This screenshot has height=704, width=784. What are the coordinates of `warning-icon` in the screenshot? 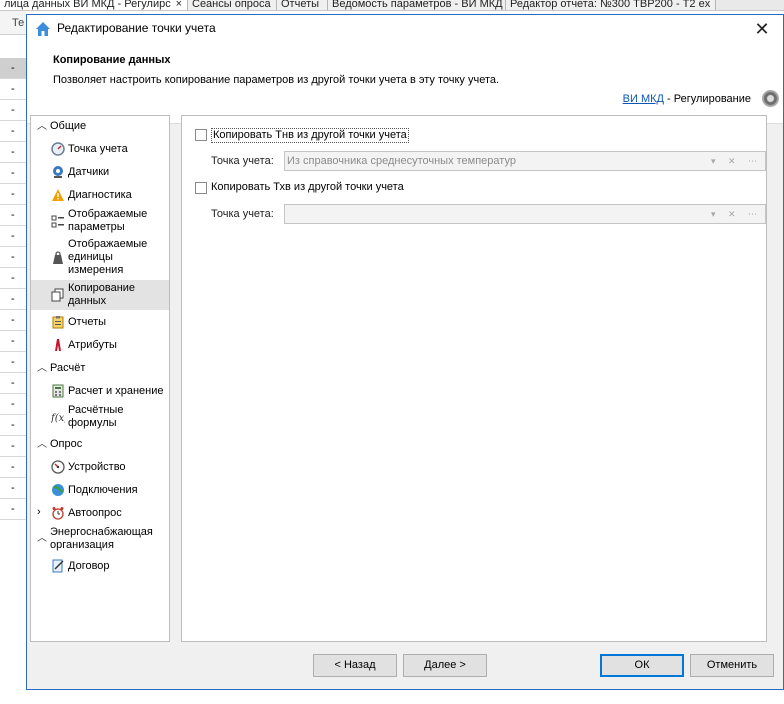 It's located at (58, 195).